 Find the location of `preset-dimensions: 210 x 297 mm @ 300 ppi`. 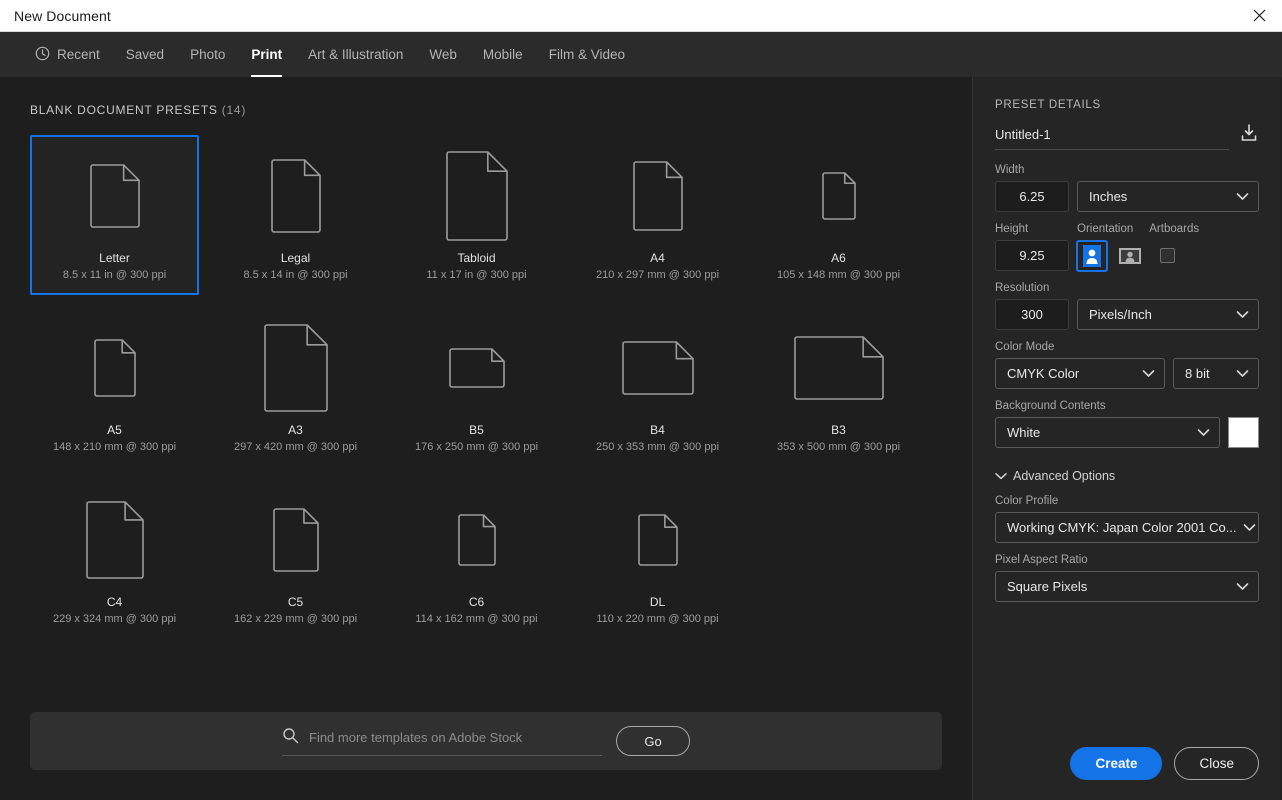

preset-dimensions: 210 x 297 mm @ 300 ppi is located at coordinates (657, 275).